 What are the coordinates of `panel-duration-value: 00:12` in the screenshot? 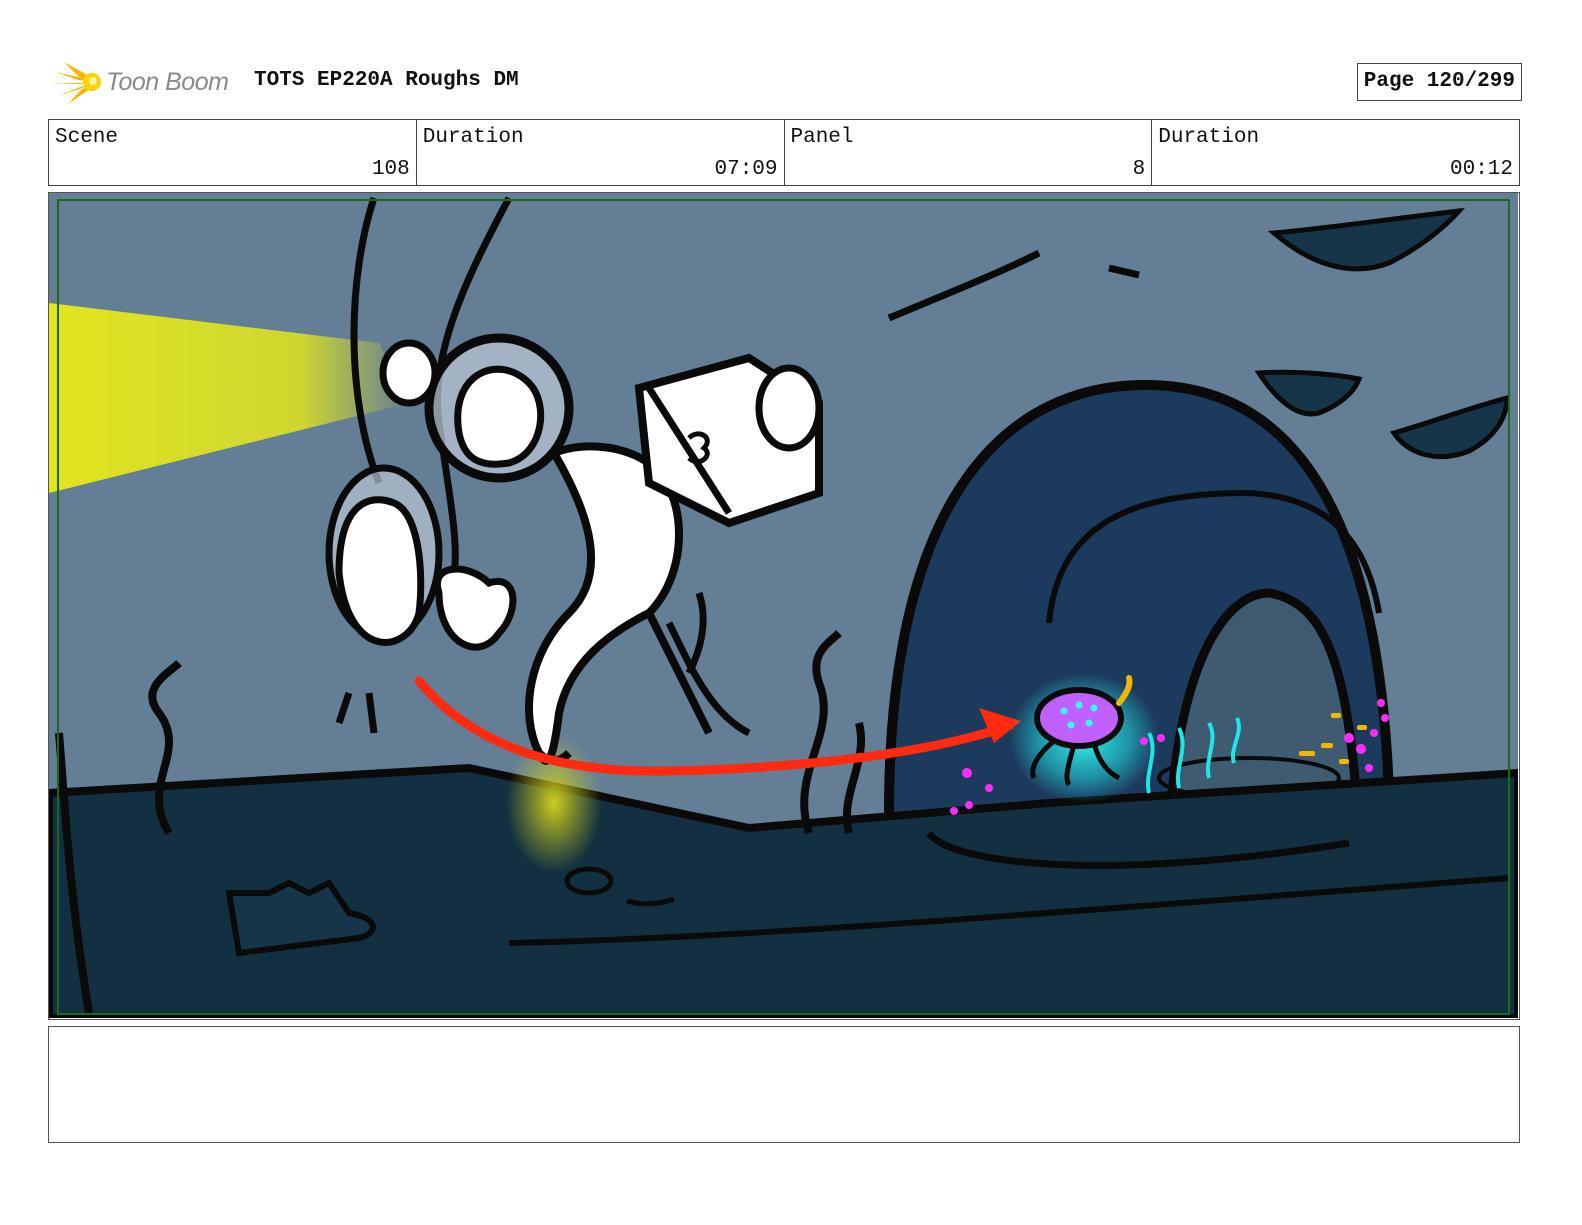 It's located at (1481, 169).